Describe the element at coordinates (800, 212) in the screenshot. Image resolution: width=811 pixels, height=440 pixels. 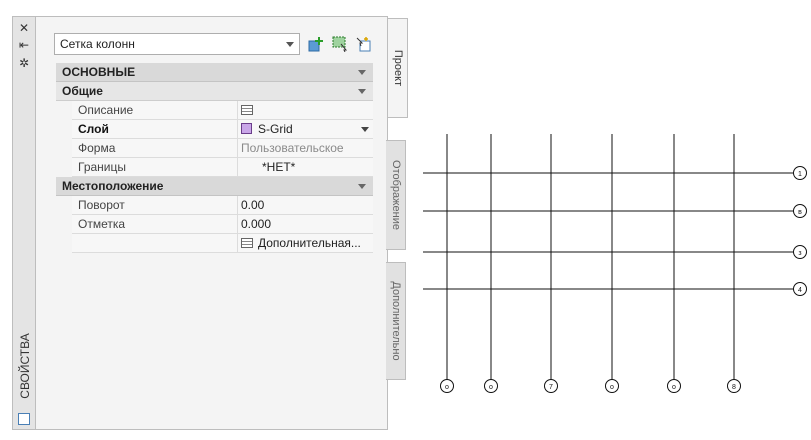
I see `grid-bubble-label: в` at that location.